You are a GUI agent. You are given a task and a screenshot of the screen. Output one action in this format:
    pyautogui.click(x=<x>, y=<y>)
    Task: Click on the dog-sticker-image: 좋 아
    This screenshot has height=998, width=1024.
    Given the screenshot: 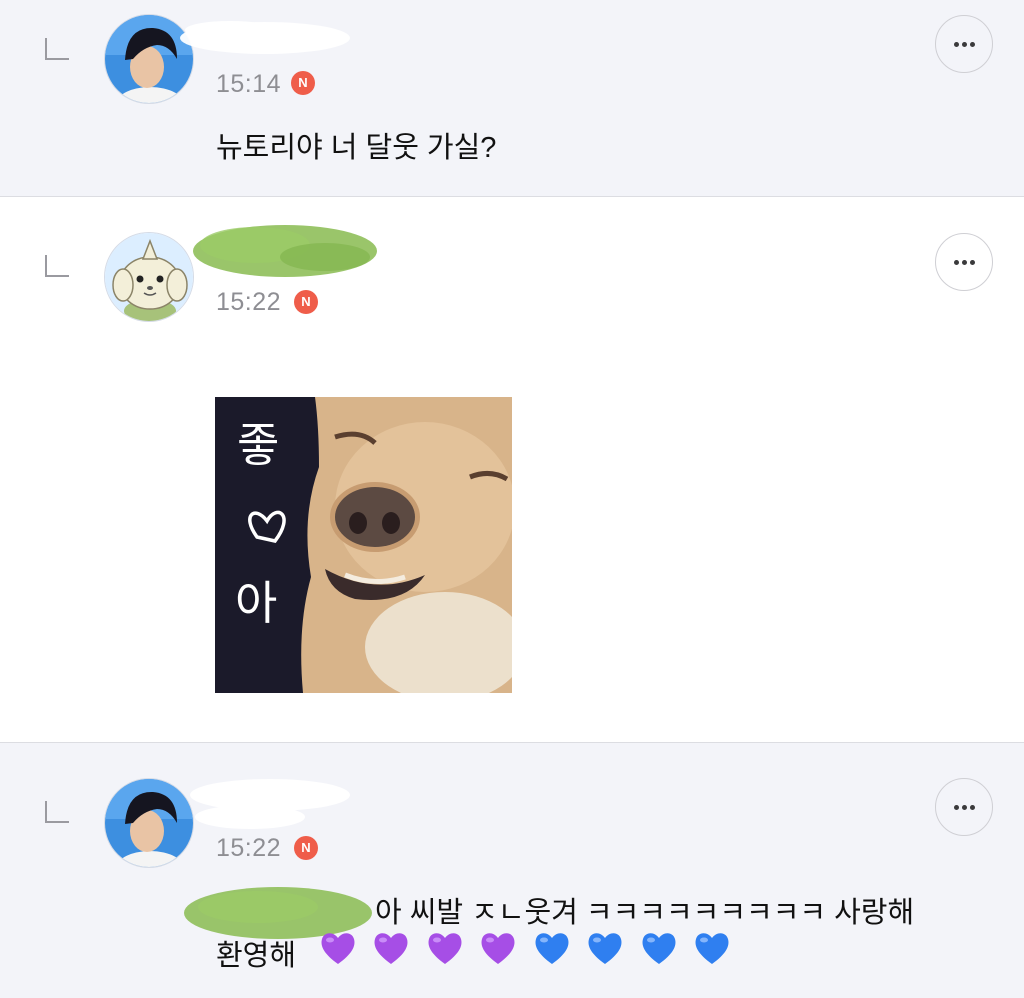 What is the action you would take?
    pyautogui.click(x=363, y=545)
    